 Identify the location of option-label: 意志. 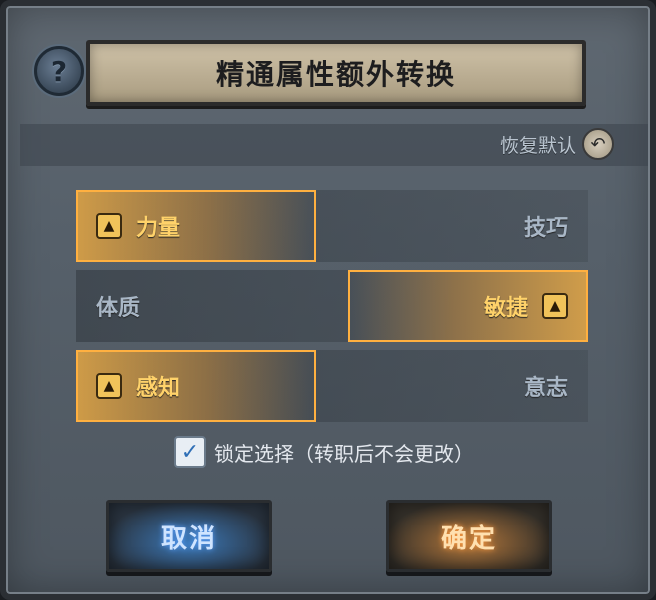
(545, 388).